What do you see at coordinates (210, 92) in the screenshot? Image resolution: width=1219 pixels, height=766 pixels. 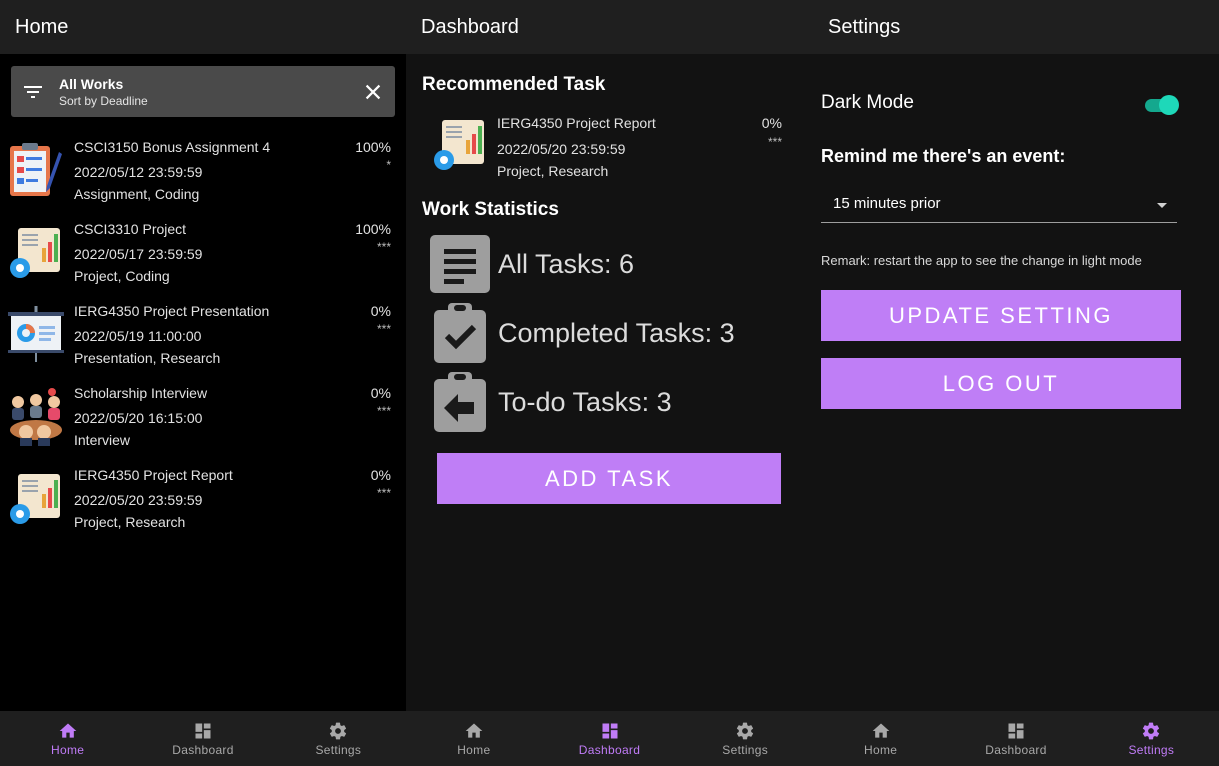 I see `filter-text: All Works Sort by Deadline` at bounding box center [210, 92].